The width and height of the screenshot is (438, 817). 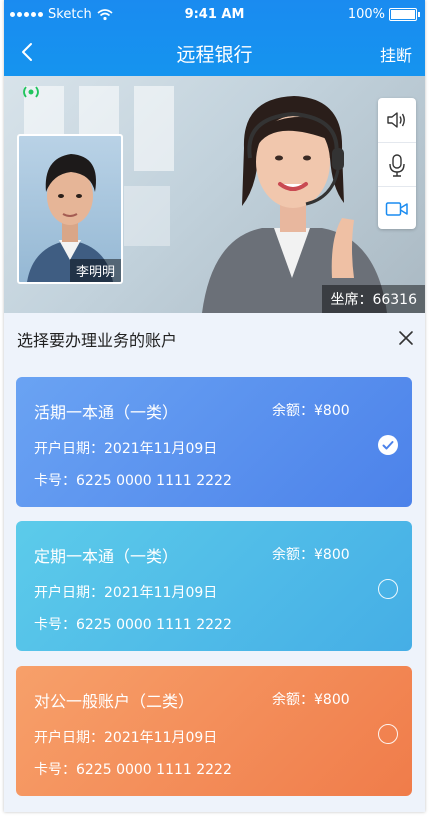 I want to click on self-video-thumbnail: 李明明, so click(x=70, y=209).